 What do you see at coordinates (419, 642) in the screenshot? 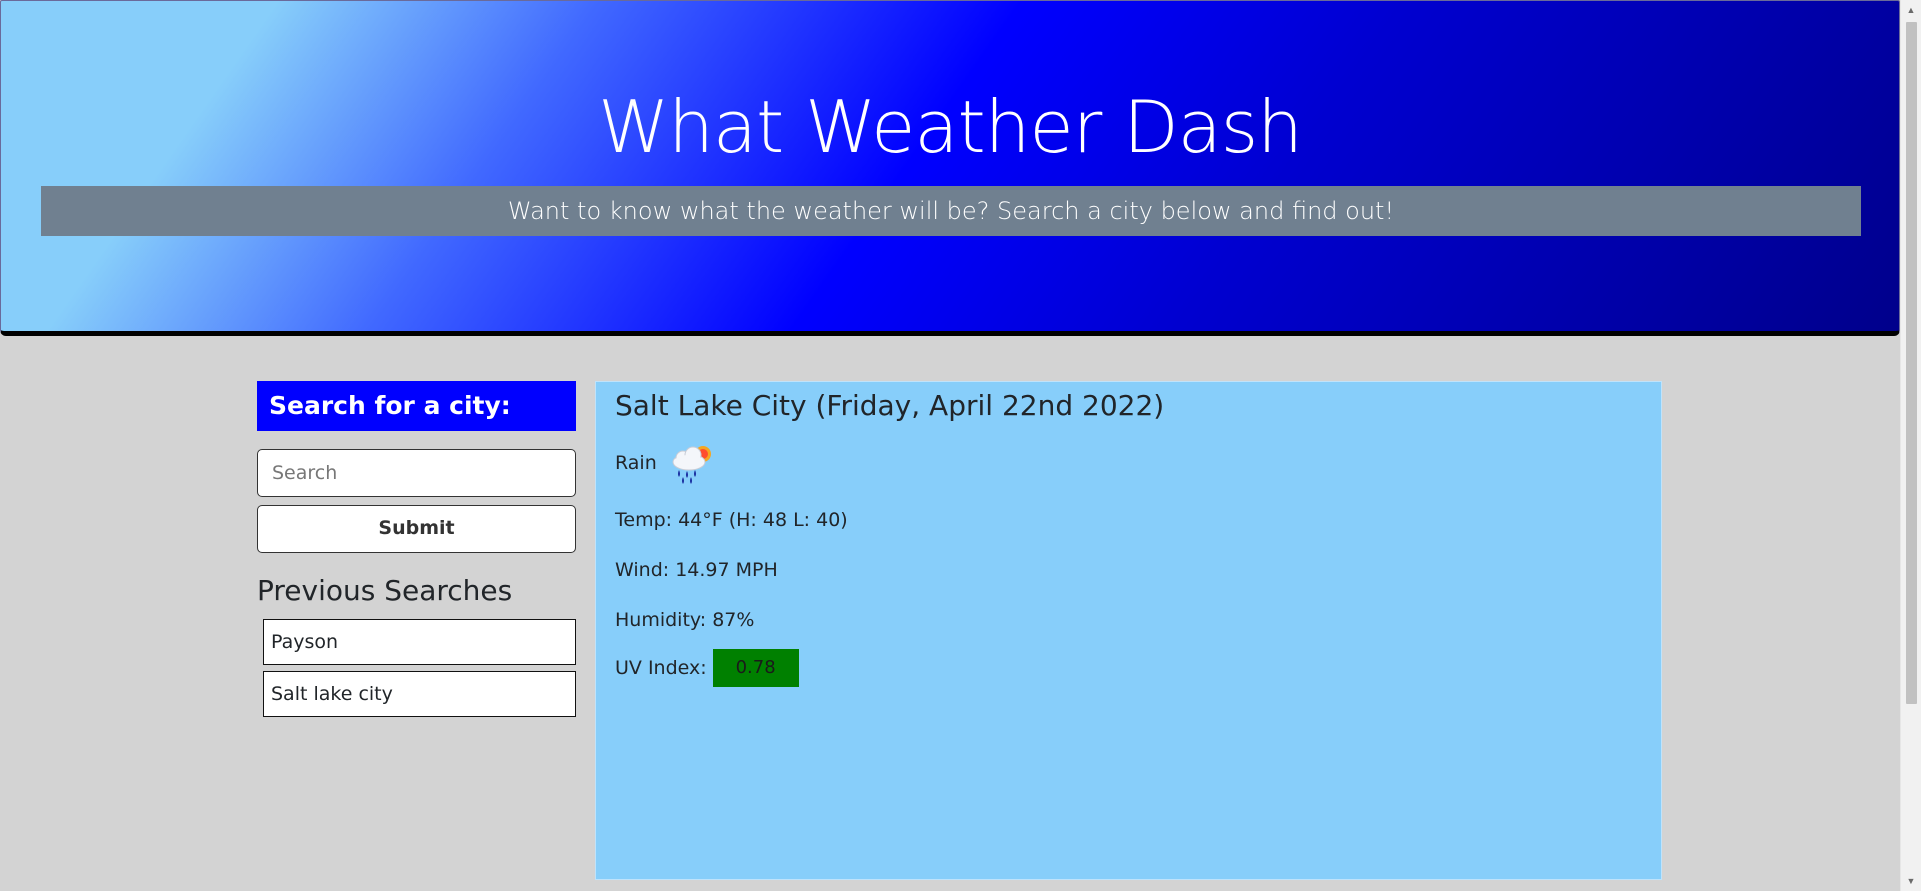
I see `previous-search-item-payson: Payson` at bounding box center [419, 642].